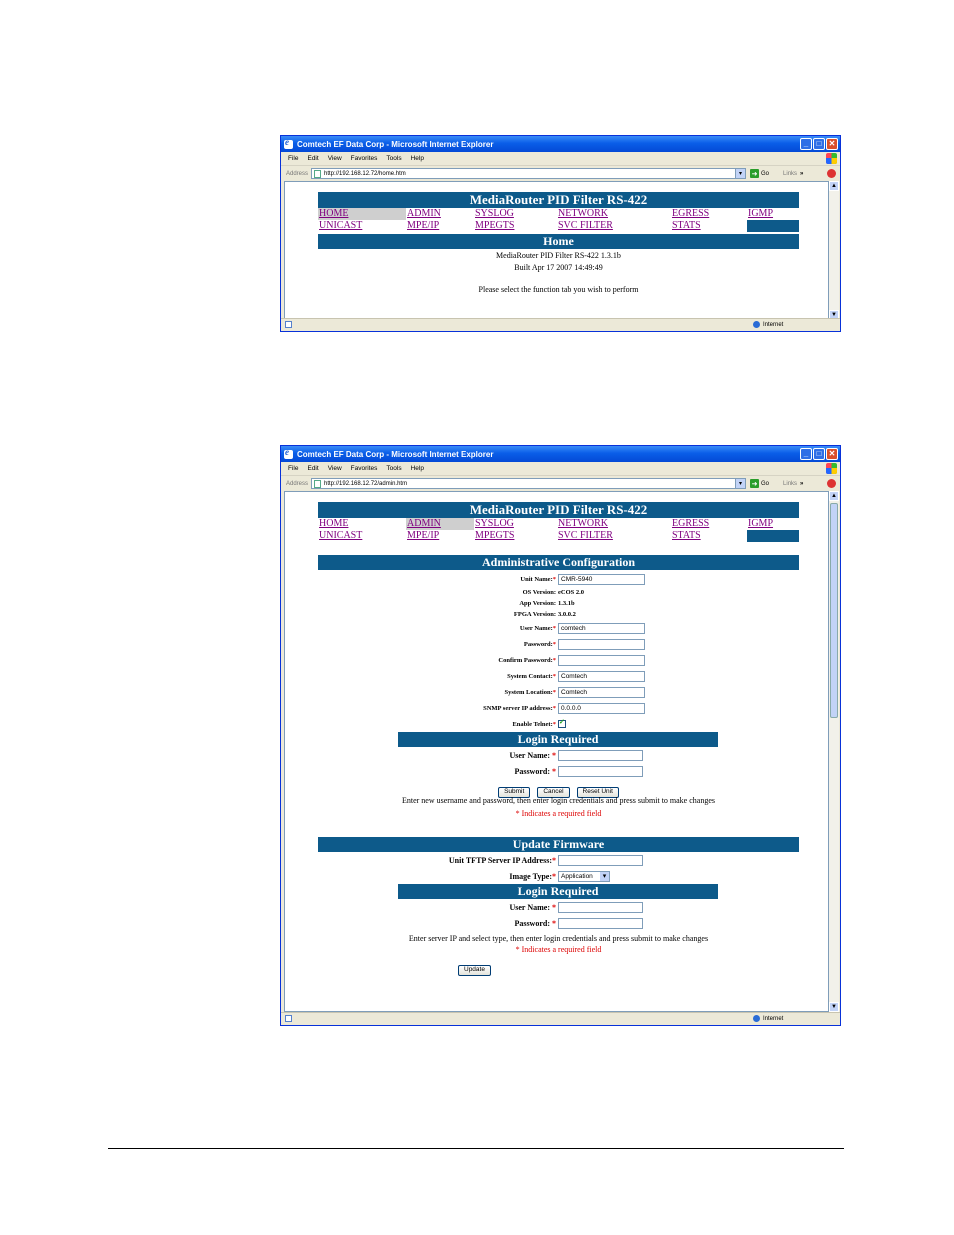 This screenshot has width=954, height=1235. What do you see at coordinates (297, 173) in the screenshot?
I see `address-label: Address` at bounding box center [297, 173].